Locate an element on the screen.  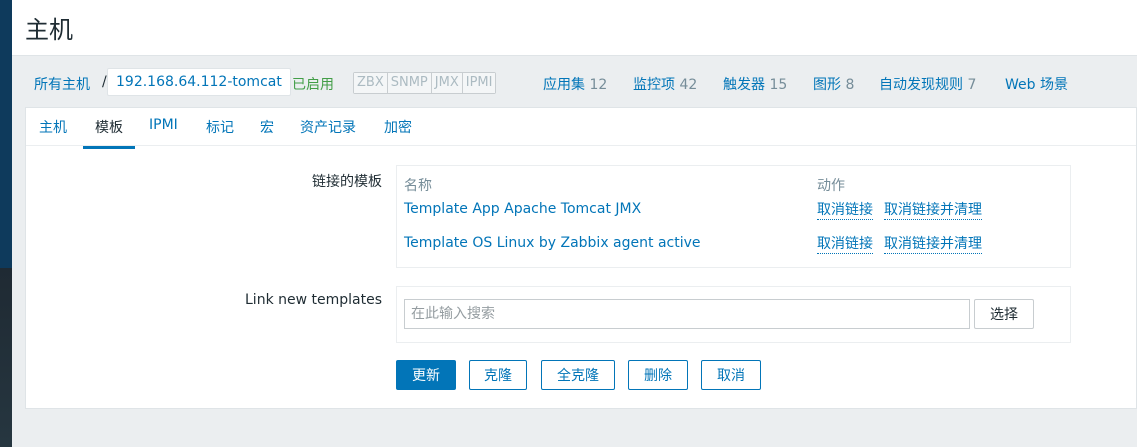
interface-ipmi-badge: IPMI is located at coordinates (479, 83).